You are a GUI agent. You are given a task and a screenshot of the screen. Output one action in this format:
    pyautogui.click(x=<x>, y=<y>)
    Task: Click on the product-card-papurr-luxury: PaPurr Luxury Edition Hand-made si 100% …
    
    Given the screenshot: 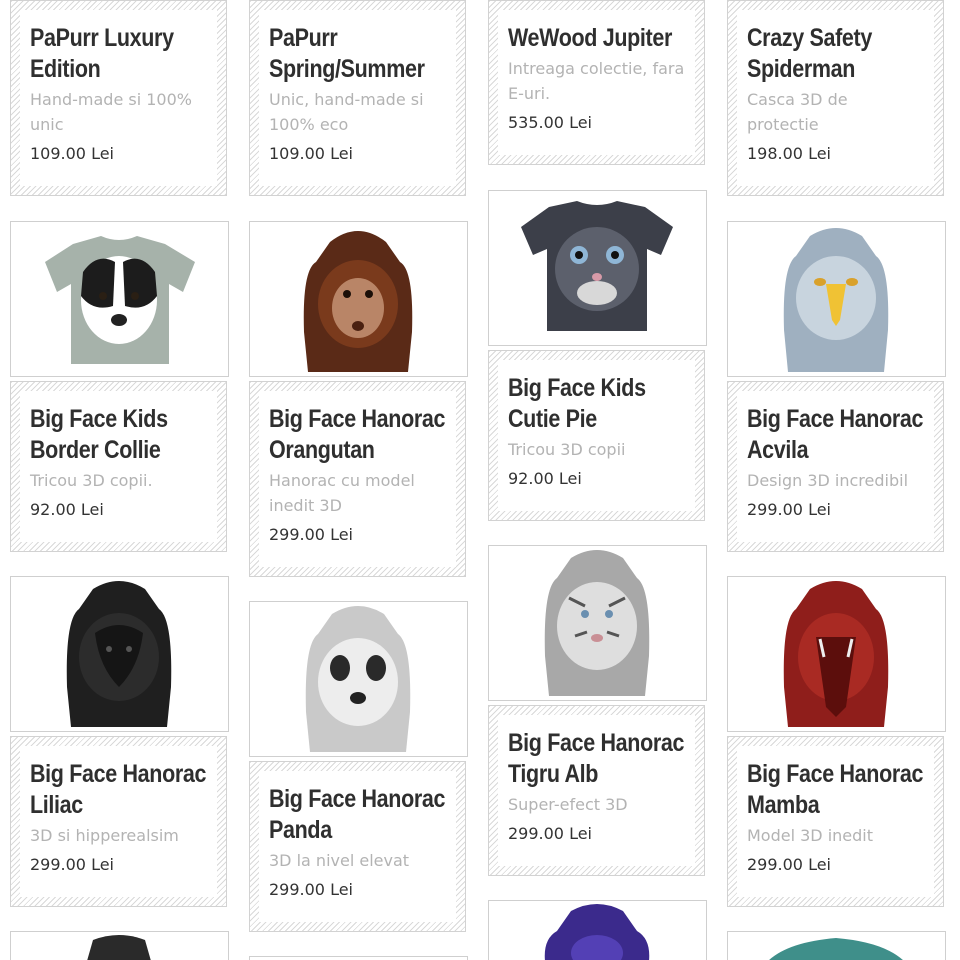 What is the action you would take?
    pyautogui.click(x=118, y=98)
    